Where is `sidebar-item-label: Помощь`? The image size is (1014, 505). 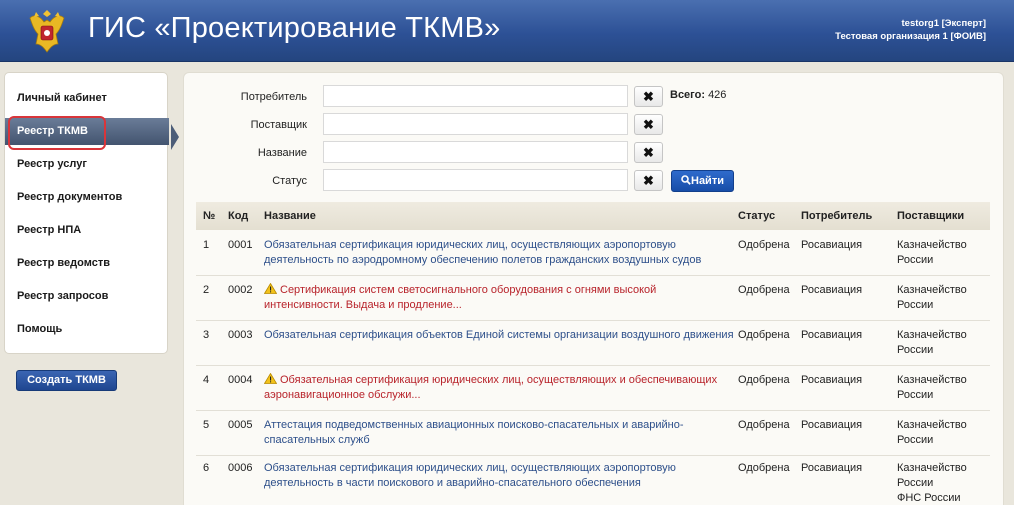
sidebar-item-label: Помощь is located at coordinates (40, 329).